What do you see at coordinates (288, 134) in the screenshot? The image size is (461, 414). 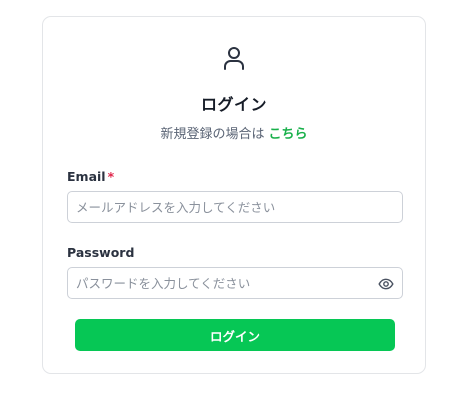 I see `signup-link: こちら` at bounding box center [288, 134].